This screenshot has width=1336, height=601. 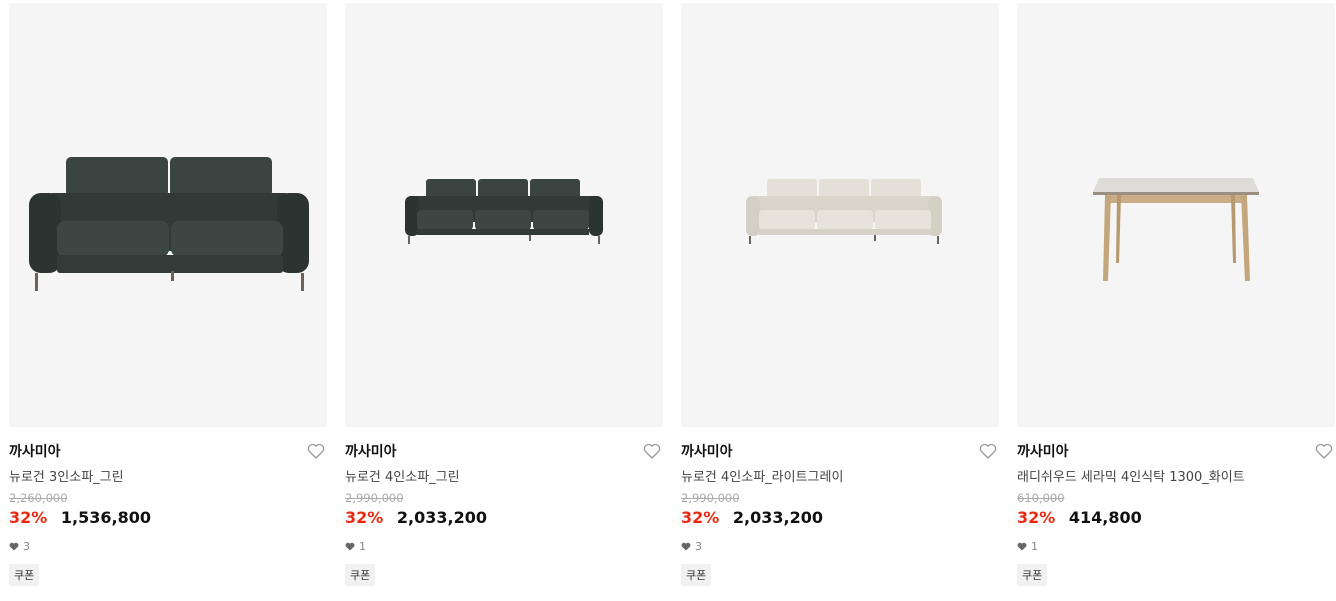 What do you see at coordinates (105, 517) in the screenshot?
I see `sale-price: 1,536,800` at bounding box center [105, 517].